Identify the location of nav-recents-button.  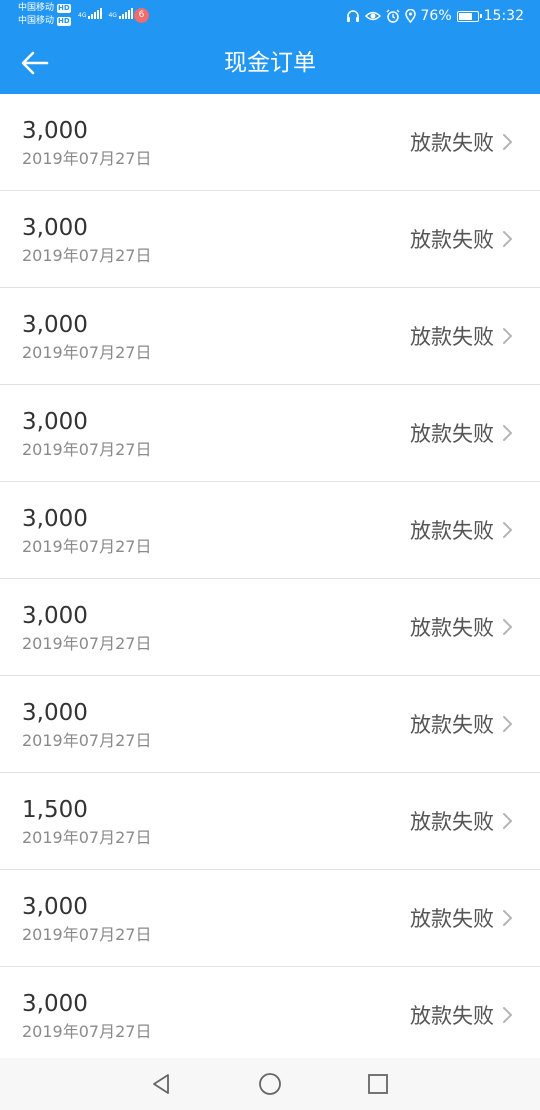
(378, 1084).